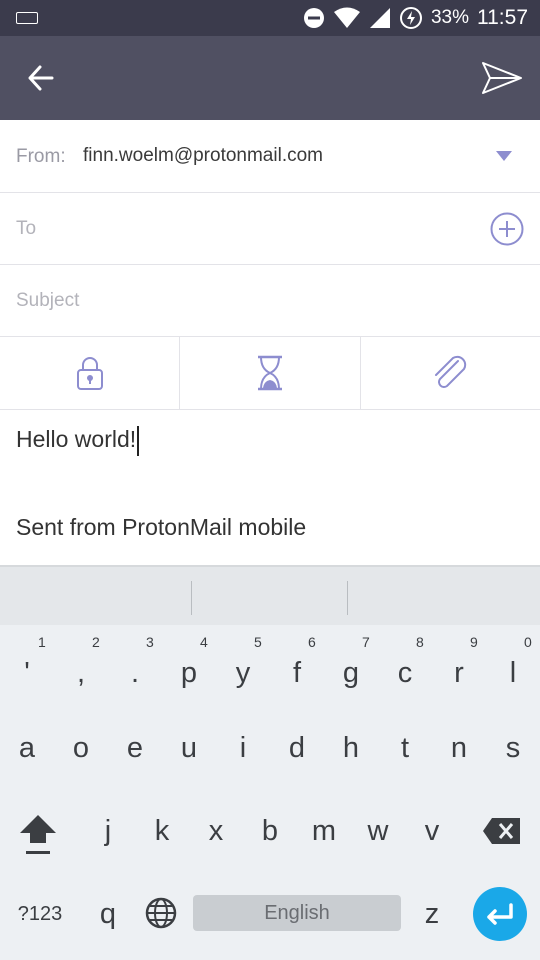 This screenshot has width=540, height=960. Describe the element at coordinates (270, 18) in the screenshot. I see `status-bar: 33% 11:57` at that location.